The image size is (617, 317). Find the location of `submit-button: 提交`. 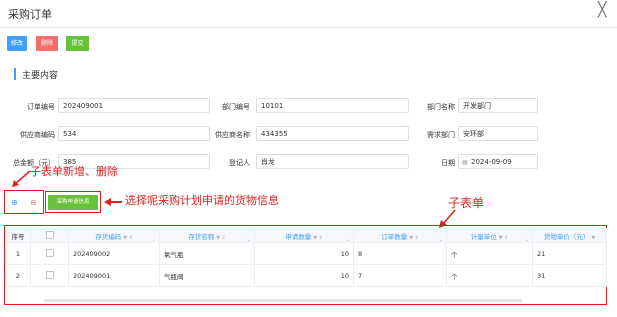

submit-button: 提交 is located at coordinates (77, 43).